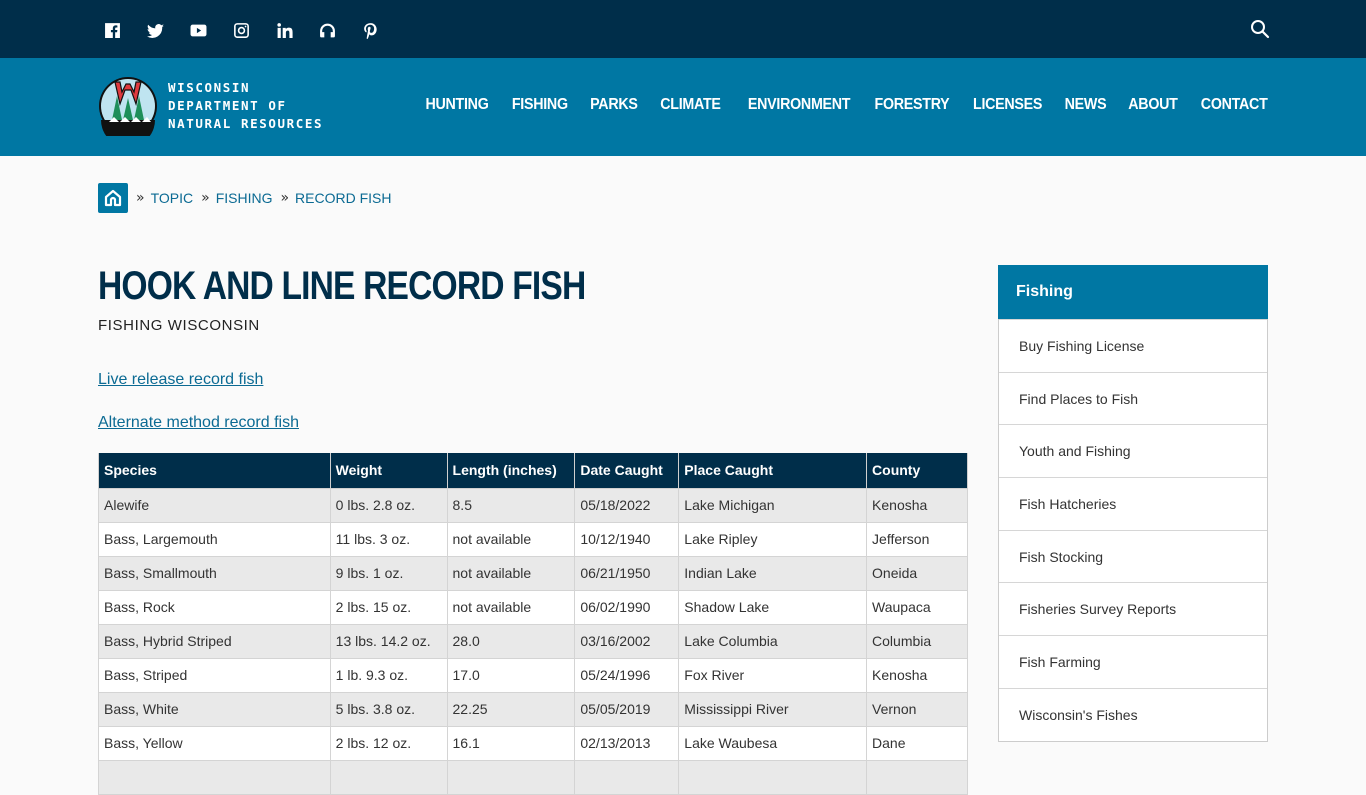 Image resolution: width=1366 pixels, height=795 pixels. What do you see at coordinates (1133, 292) in the screenshot?
I see `sidebar-title: Fishing` at bounding box center [1133, 292].